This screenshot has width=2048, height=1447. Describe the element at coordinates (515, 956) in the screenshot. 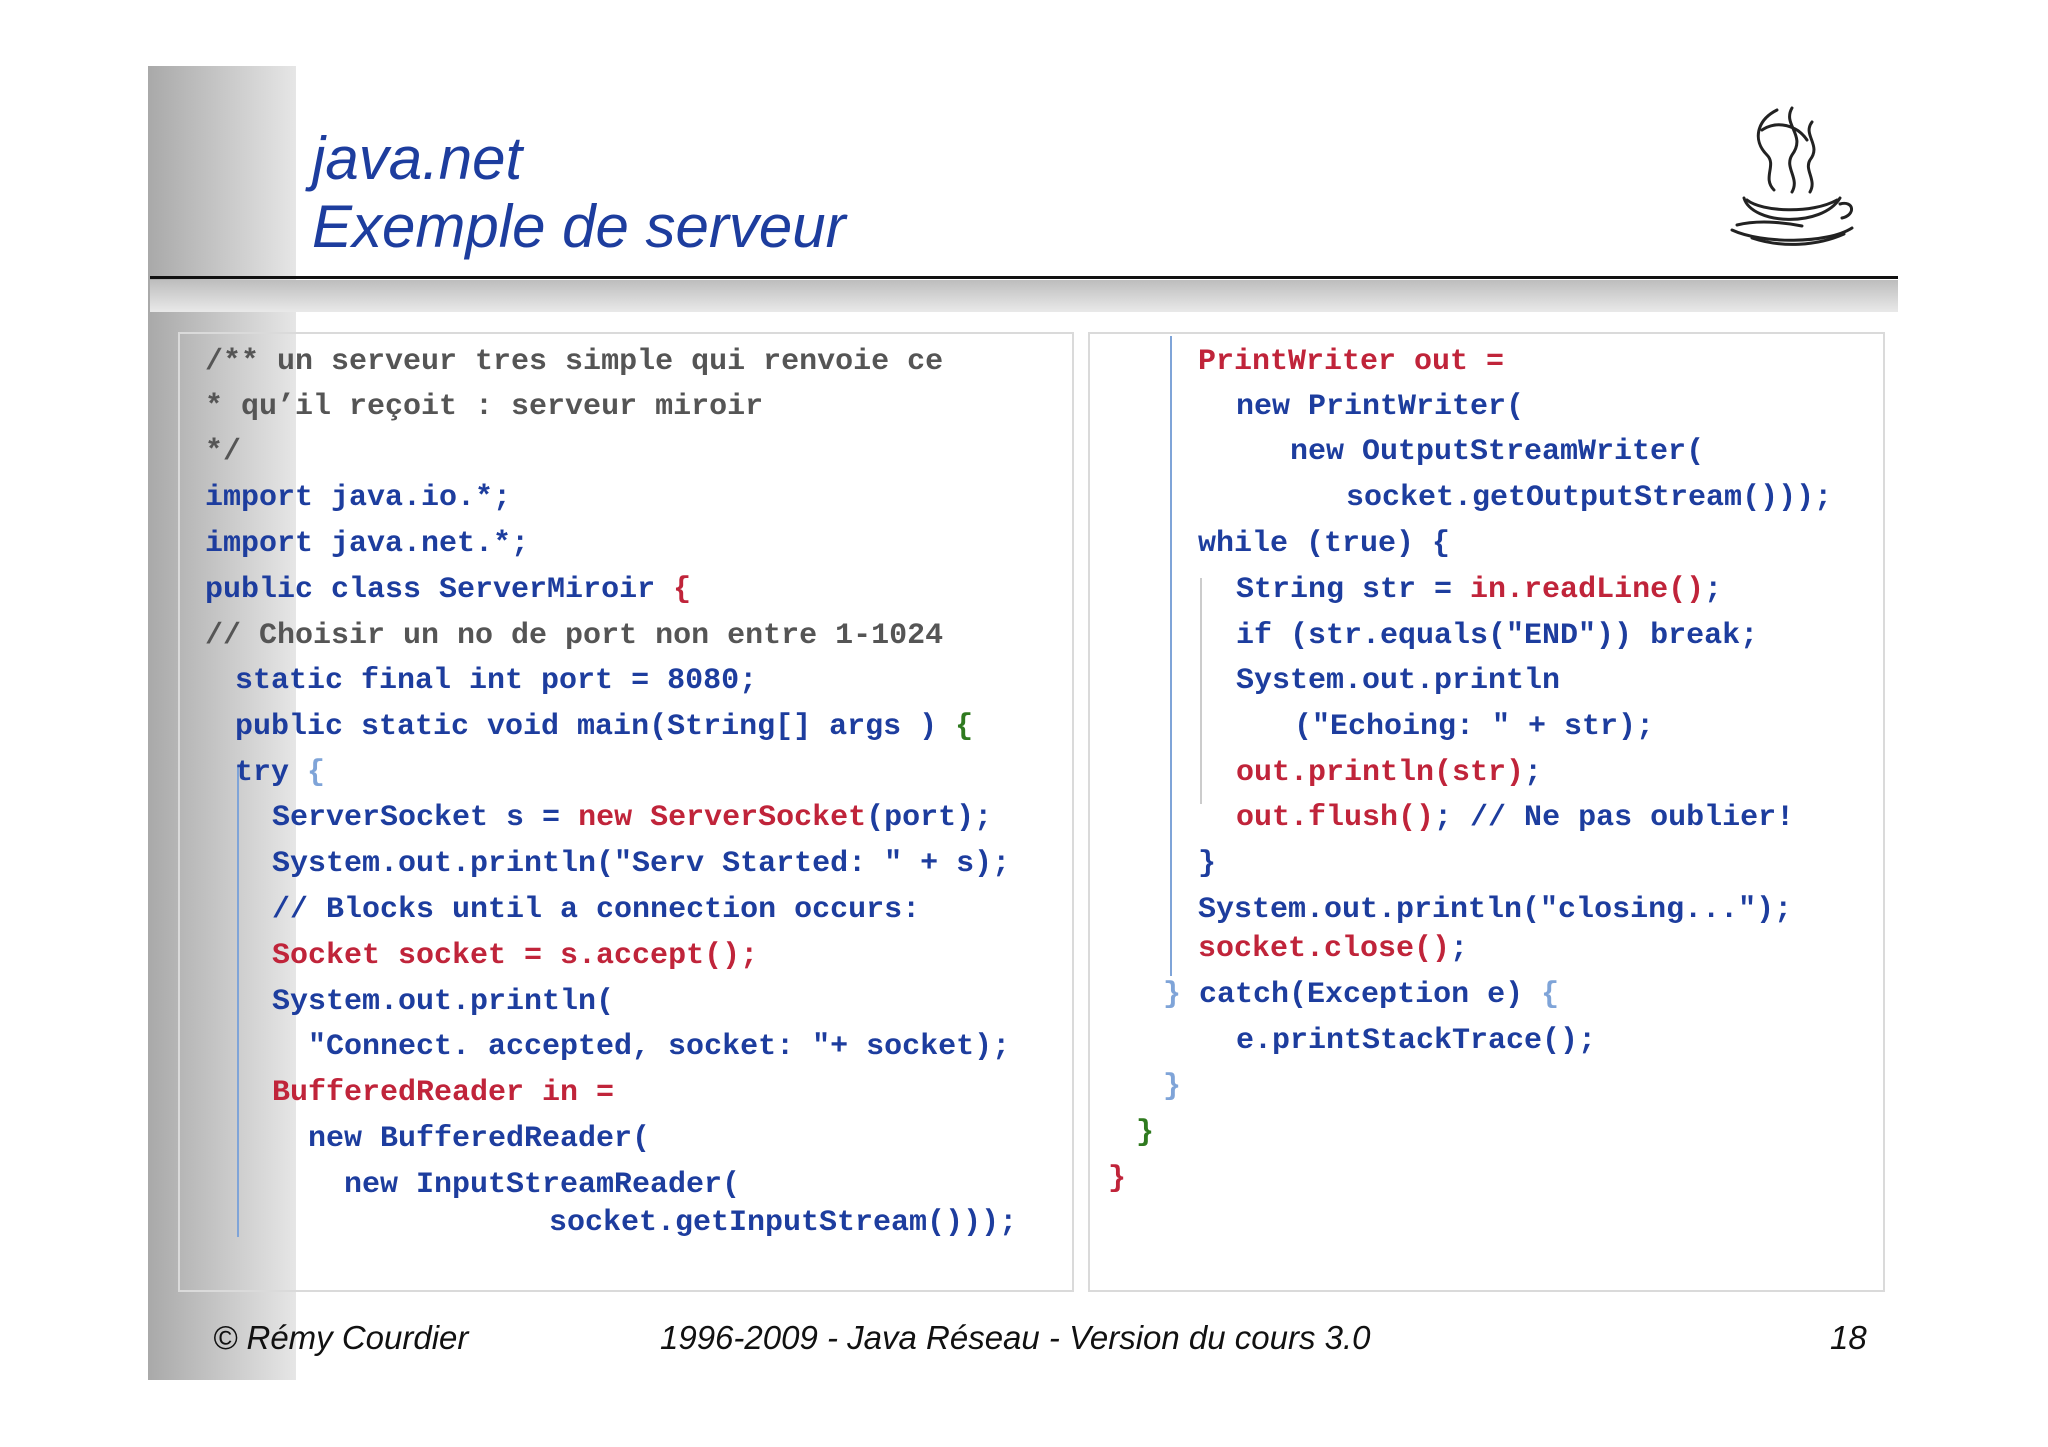

I see `code-line: Socket socket = s.accept();` at that location.